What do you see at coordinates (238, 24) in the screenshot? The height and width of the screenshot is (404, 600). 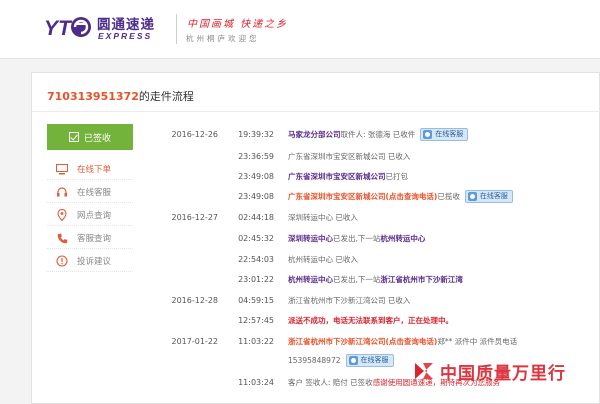 I see `header-slogan: 中国画城 快递之乡` at bounding box center [238, 24].